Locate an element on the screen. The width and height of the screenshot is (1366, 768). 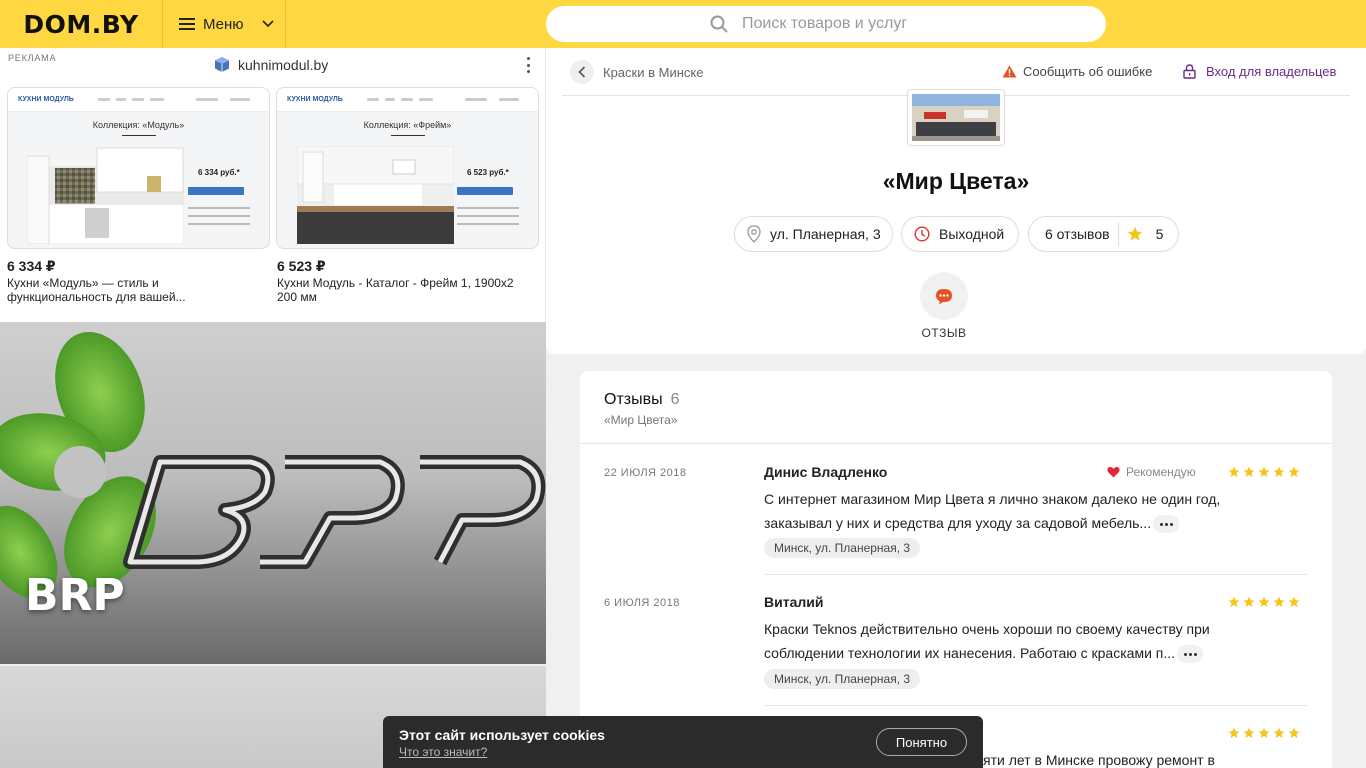
storefront-image is located at coordinates (956, 117).